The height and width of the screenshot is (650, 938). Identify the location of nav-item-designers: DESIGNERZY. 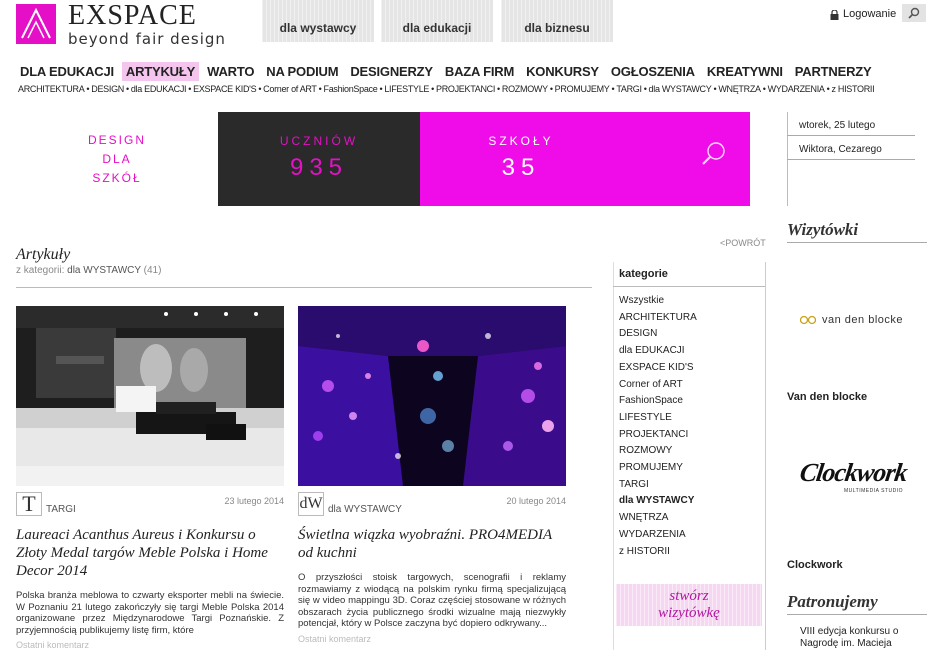
(391, 71).